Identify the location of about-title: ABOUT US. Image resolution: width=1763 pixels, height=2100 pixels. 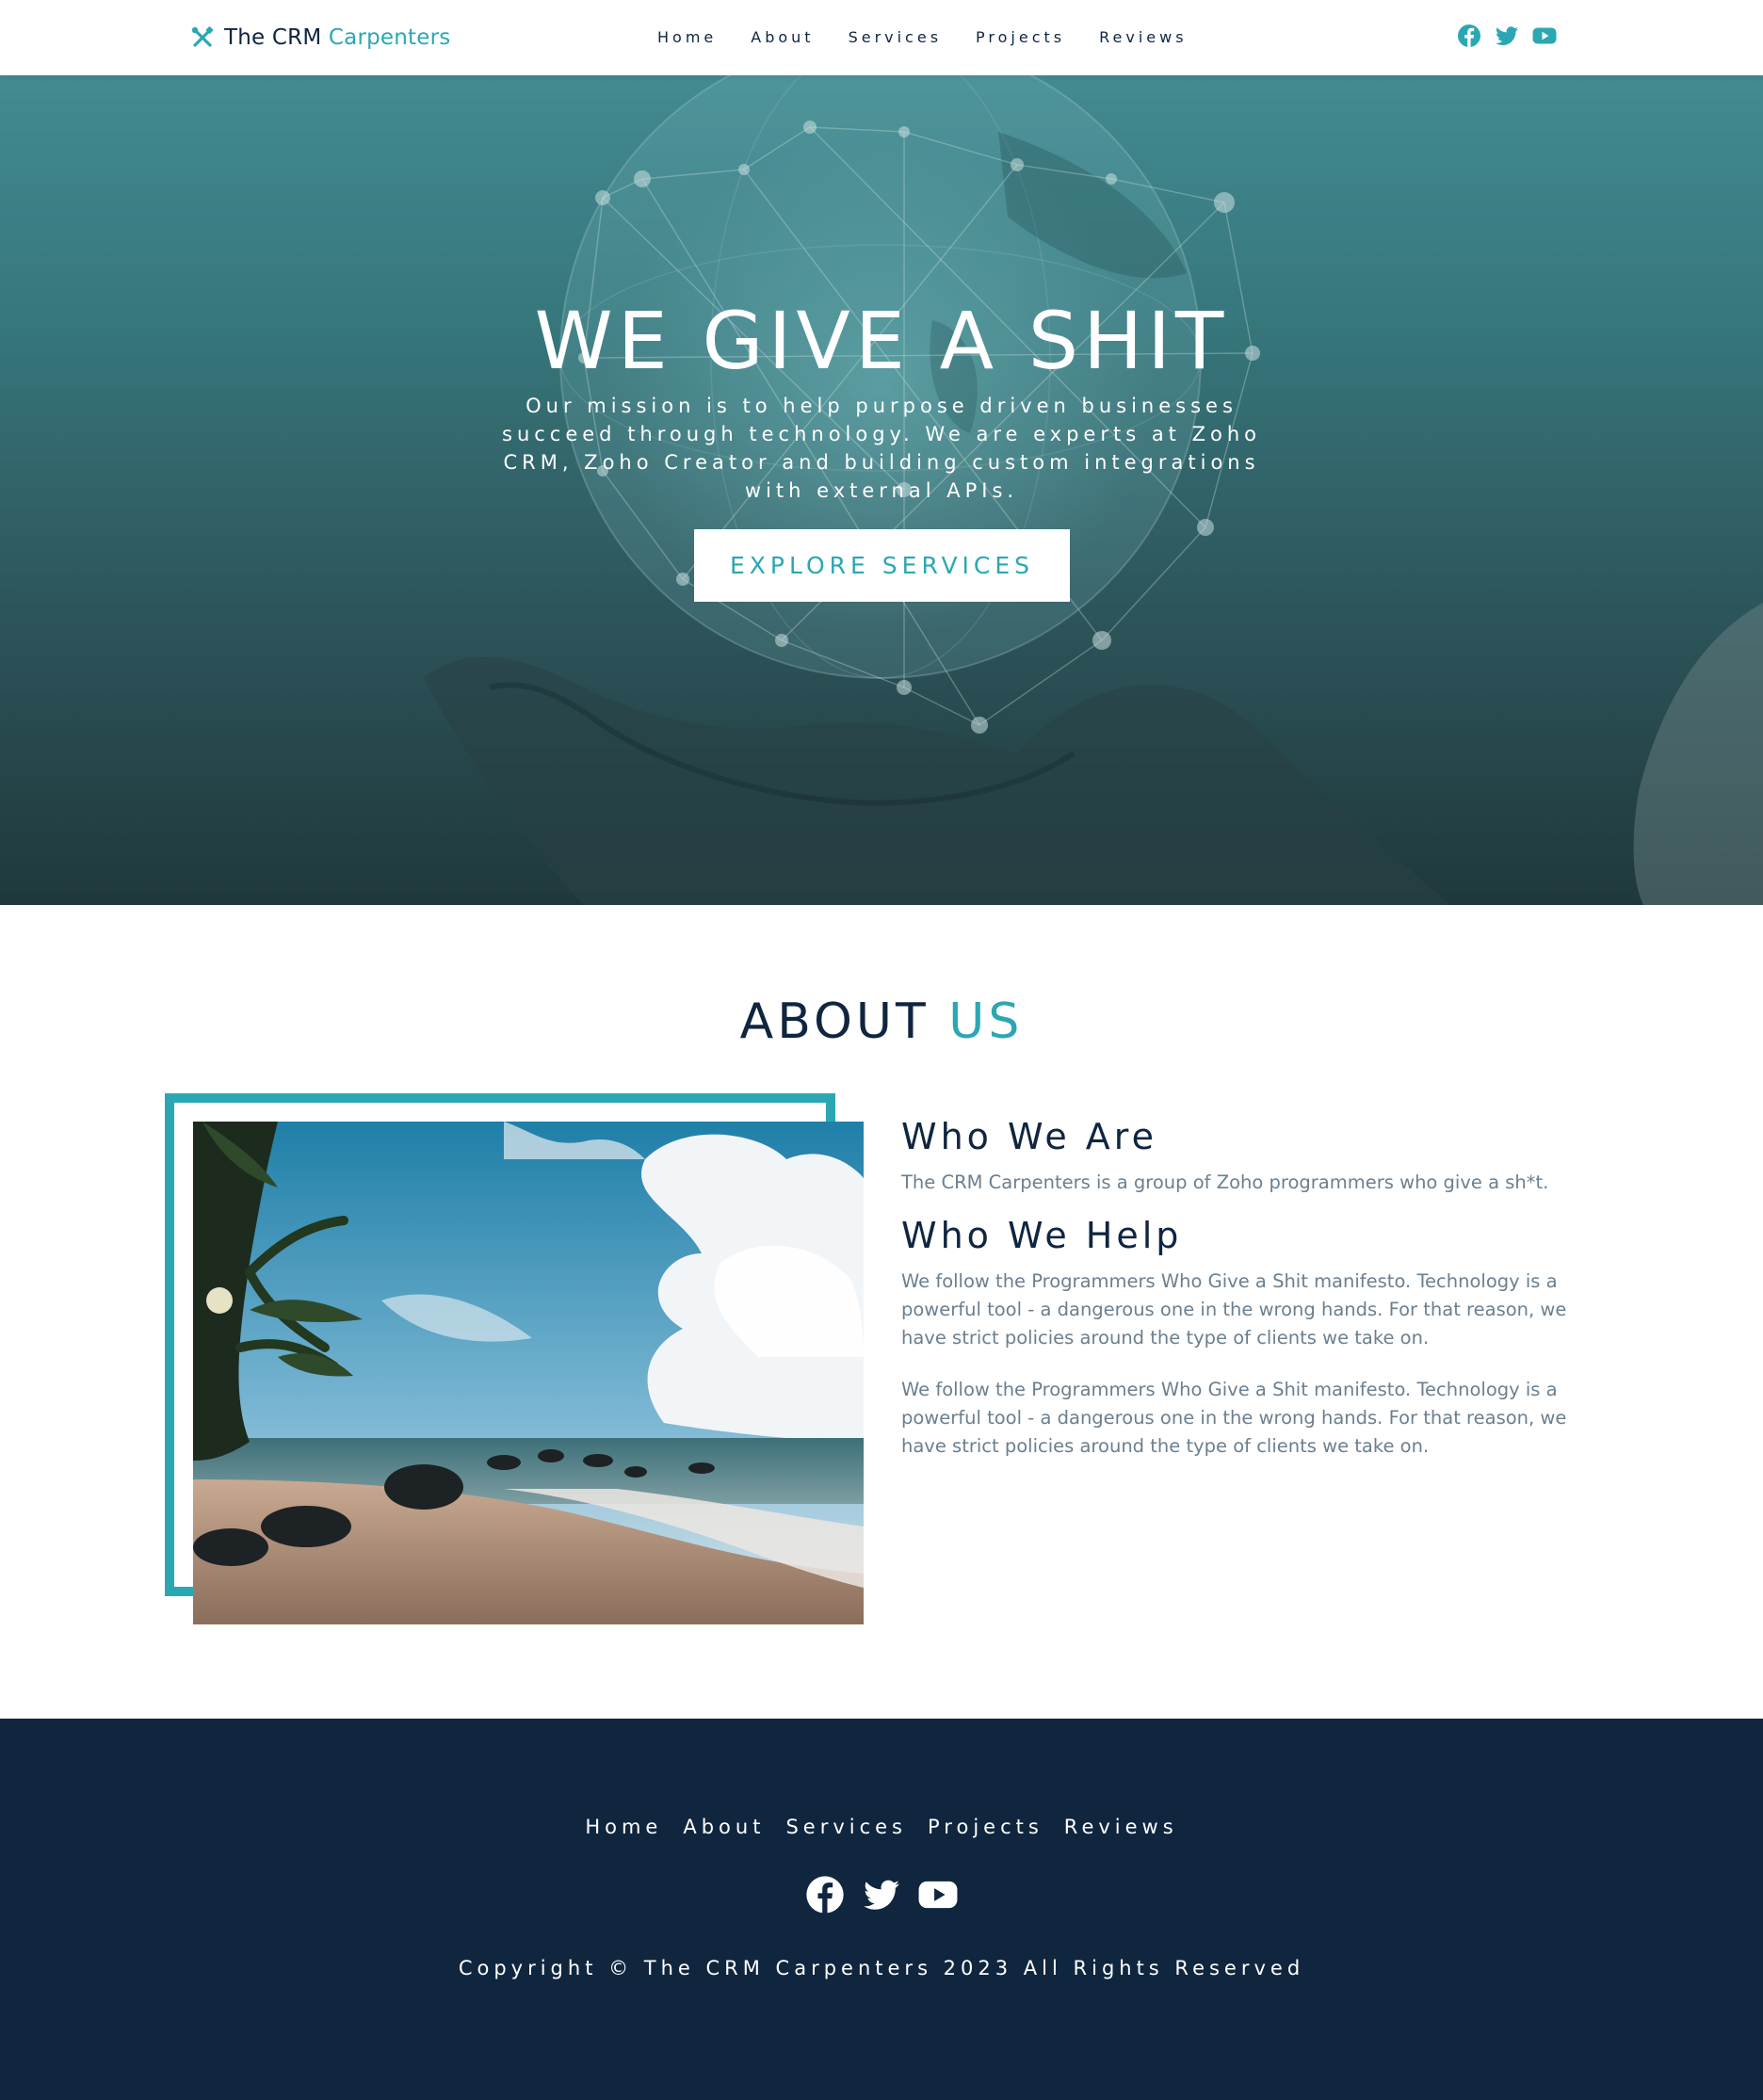
(881, 1022).